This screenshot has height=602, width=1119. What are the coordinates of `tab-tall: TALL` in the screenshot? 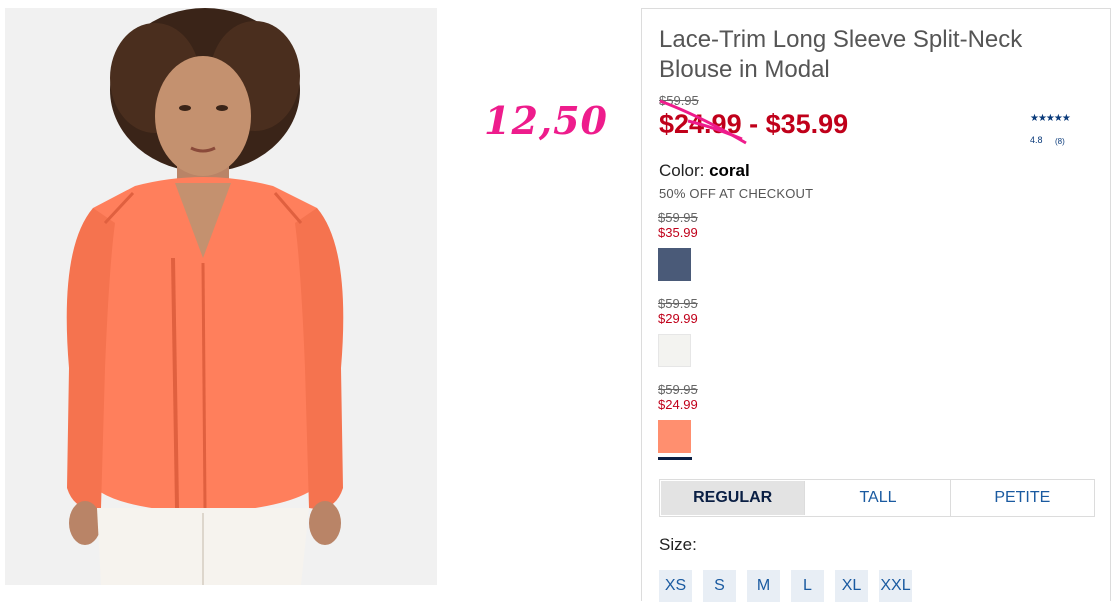 It's located at (878, 498).